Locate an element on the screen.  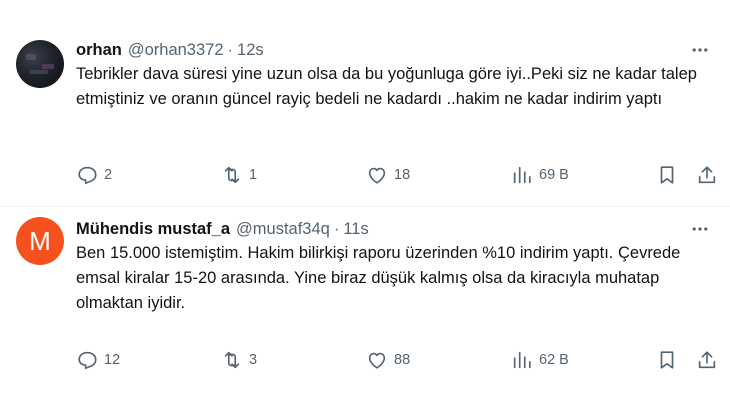
avatar-letter: M is located at coordinates (40, 240).